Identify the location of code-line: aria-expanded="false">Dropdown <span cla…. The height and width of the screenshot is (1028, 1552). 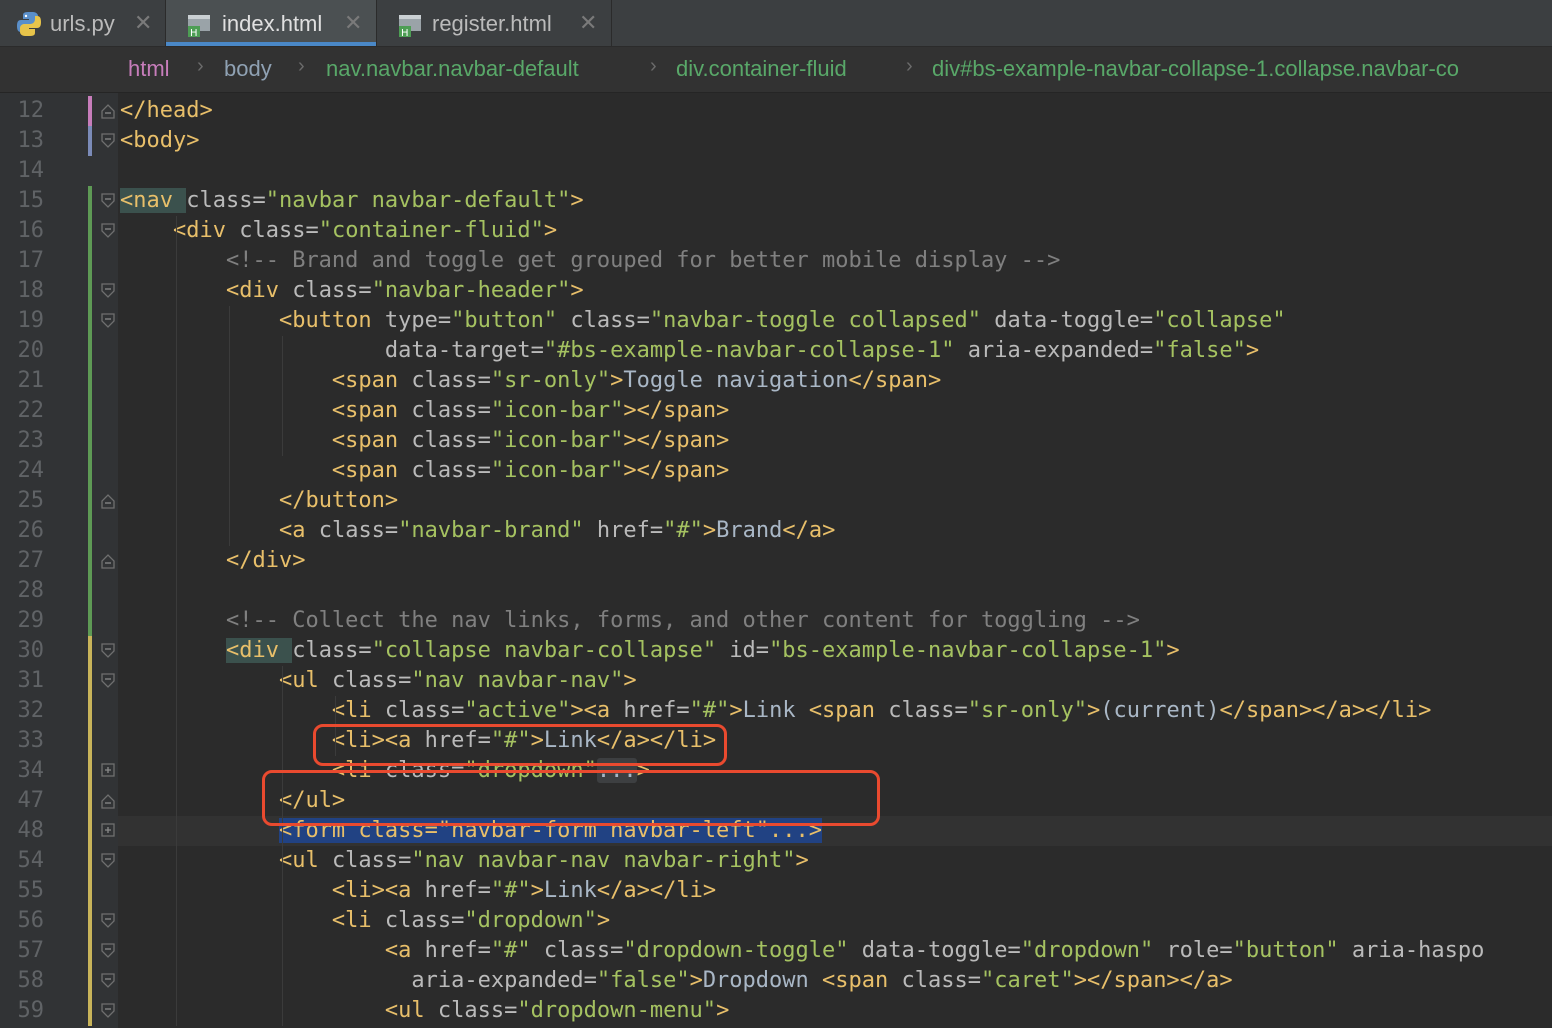
(836, 981).